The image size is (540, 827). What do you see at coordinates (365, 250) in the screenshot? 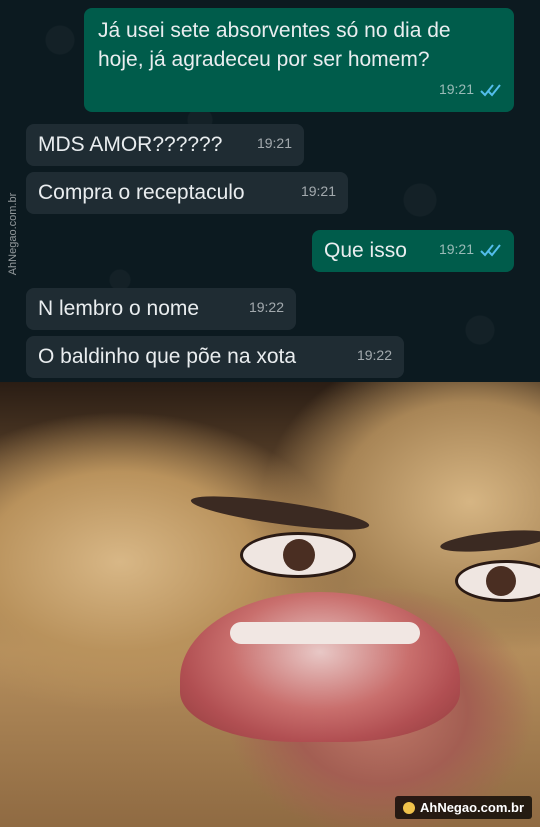
I see `message-text: Que isso` at bounding box center [365, 250].